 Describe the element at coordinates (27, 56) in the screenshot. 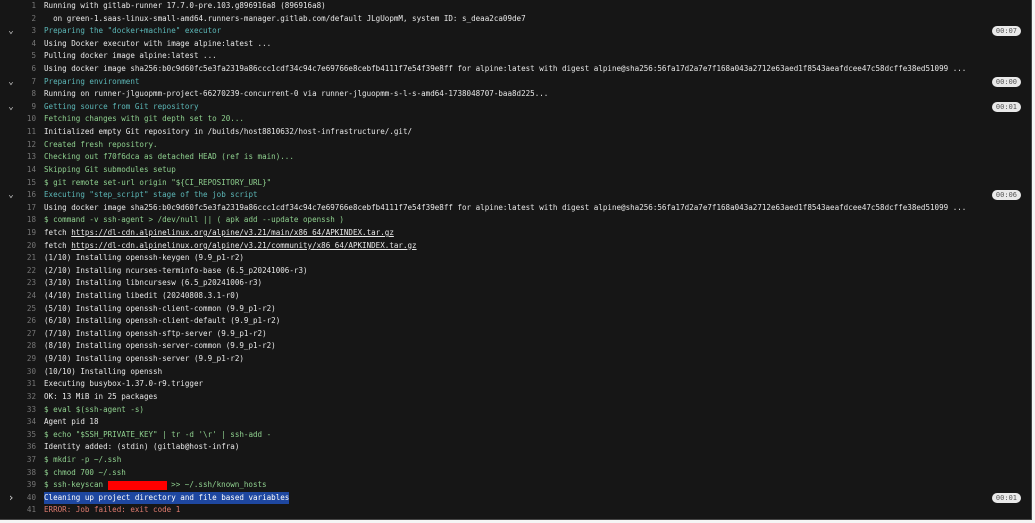

I see `line-number: 5` at that location.